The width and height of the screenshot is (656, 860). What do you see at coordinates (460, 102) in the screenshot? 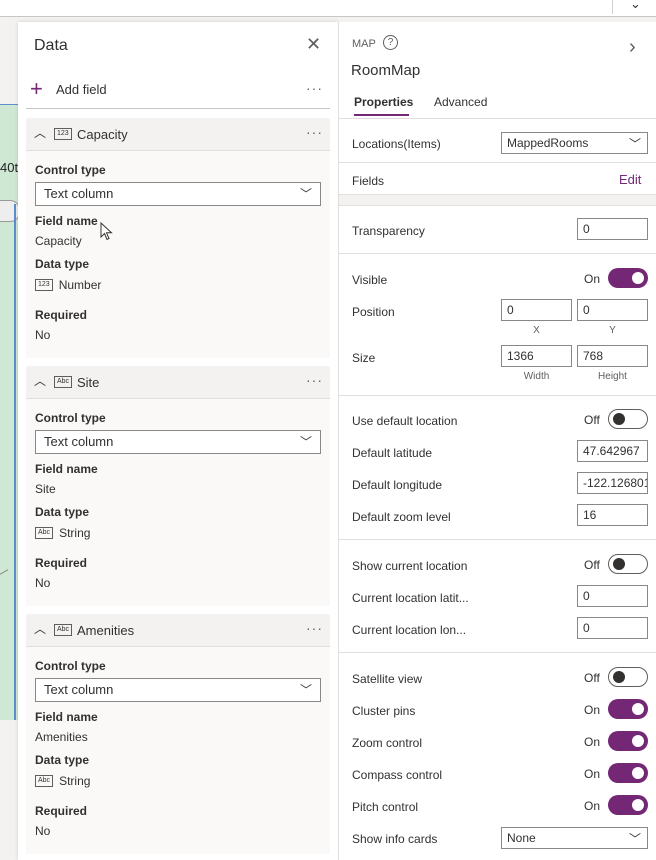
I see `tab-advanced: Advanced` at bounding box center [460, 102].